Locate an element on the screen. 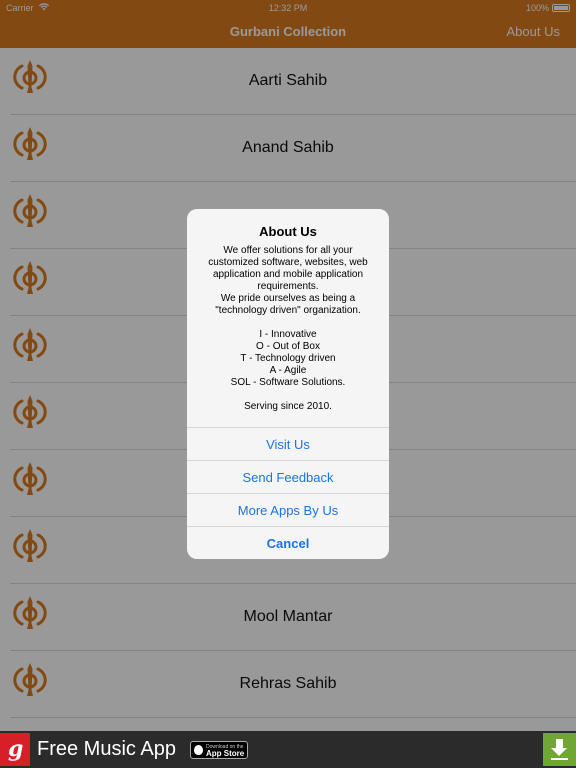  visit-us-button: Visit Us is located at coordinates (288, 443).